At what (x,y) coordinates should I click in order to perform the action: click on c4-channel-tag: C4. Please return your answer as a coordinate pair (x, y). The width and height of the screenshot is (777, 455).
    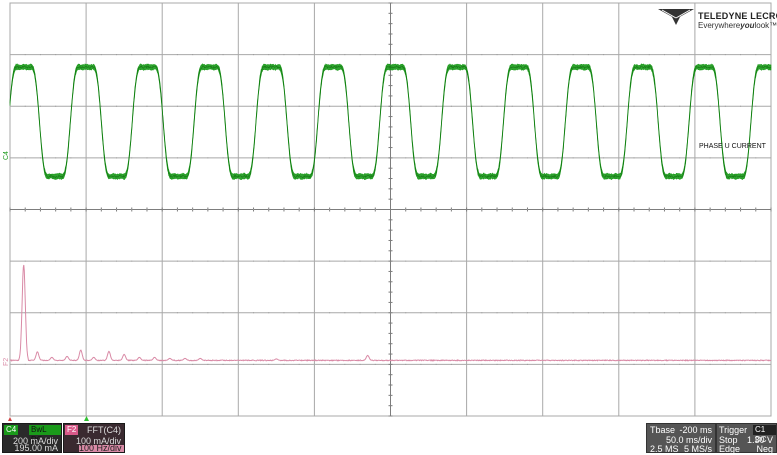
    Looking at the image, I should click on (11, 430).